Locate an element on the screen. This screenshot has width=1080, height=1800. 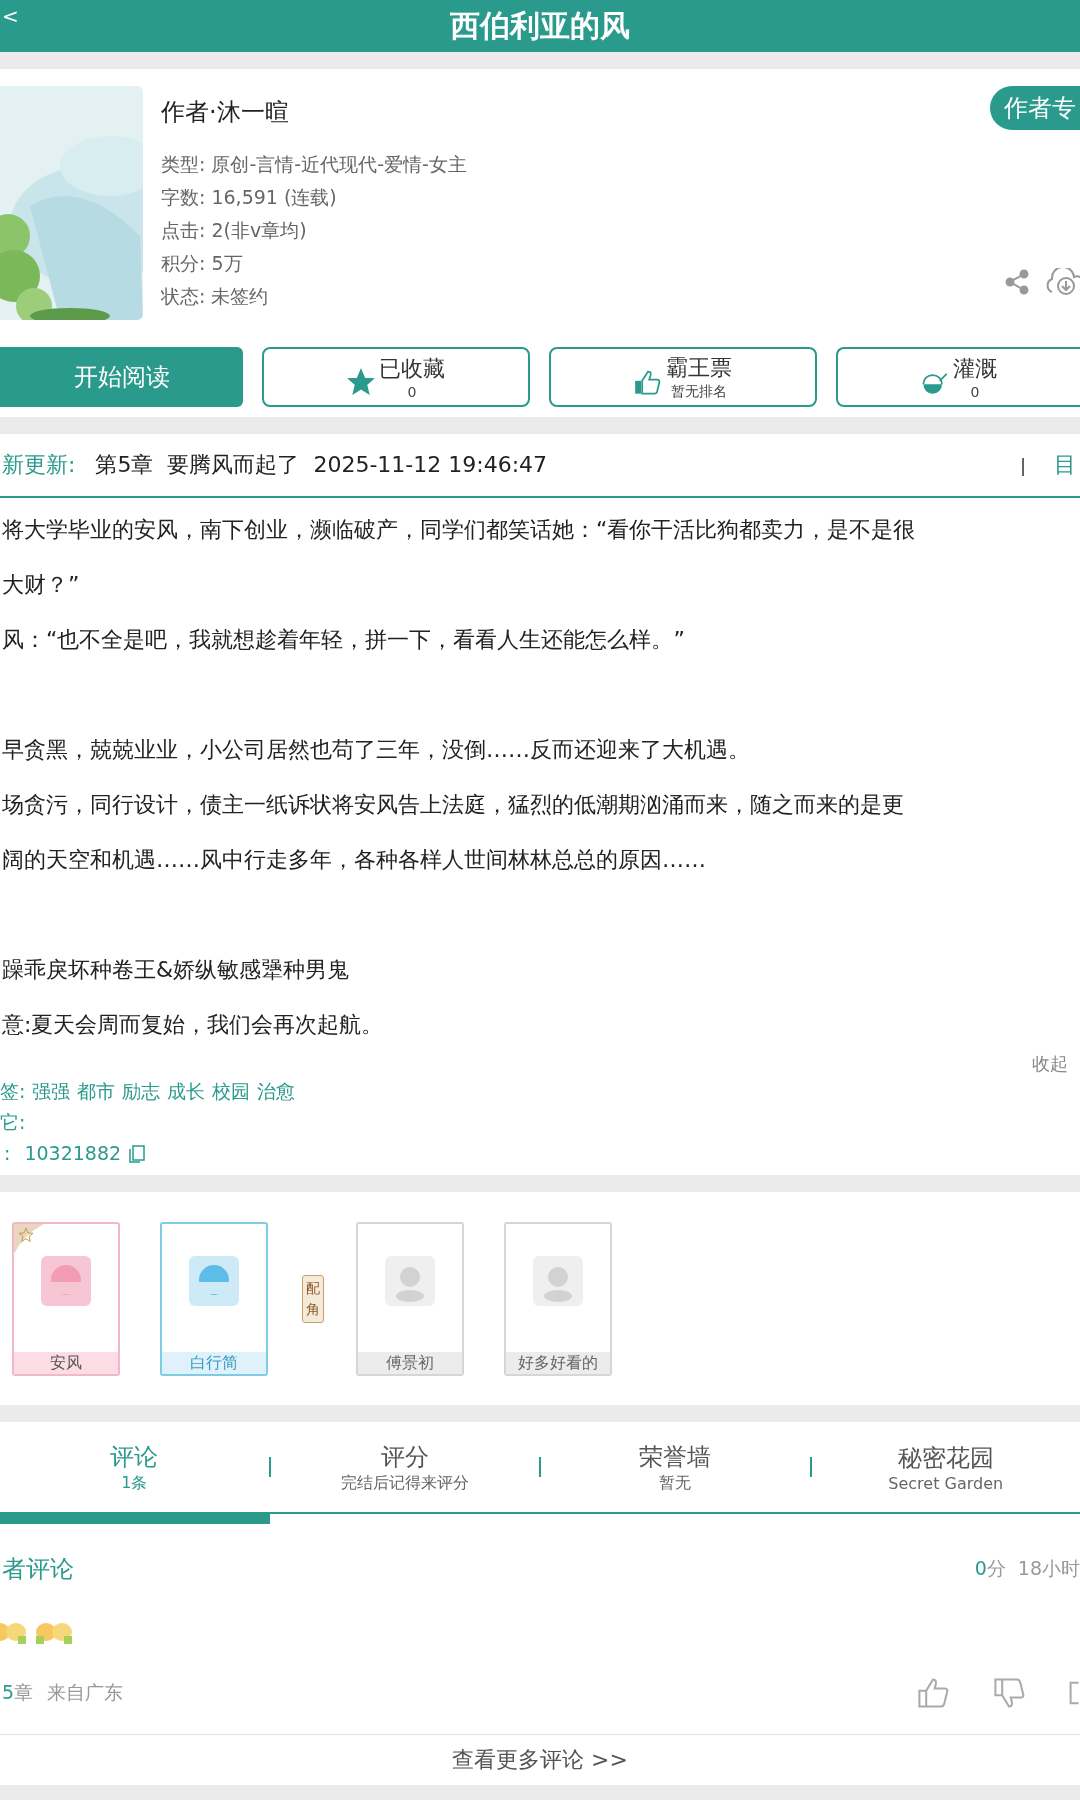
comment-score: 0分 is located at coordinates (990, 1568).